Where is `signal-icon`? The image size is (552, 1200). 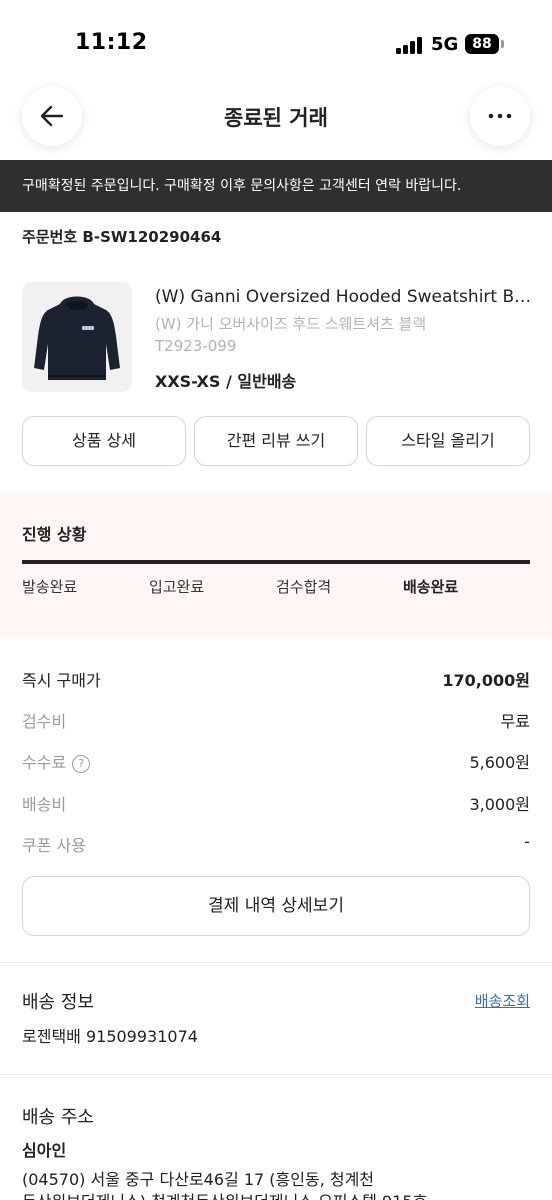 signal-icon is located at coordinates (409, 45).